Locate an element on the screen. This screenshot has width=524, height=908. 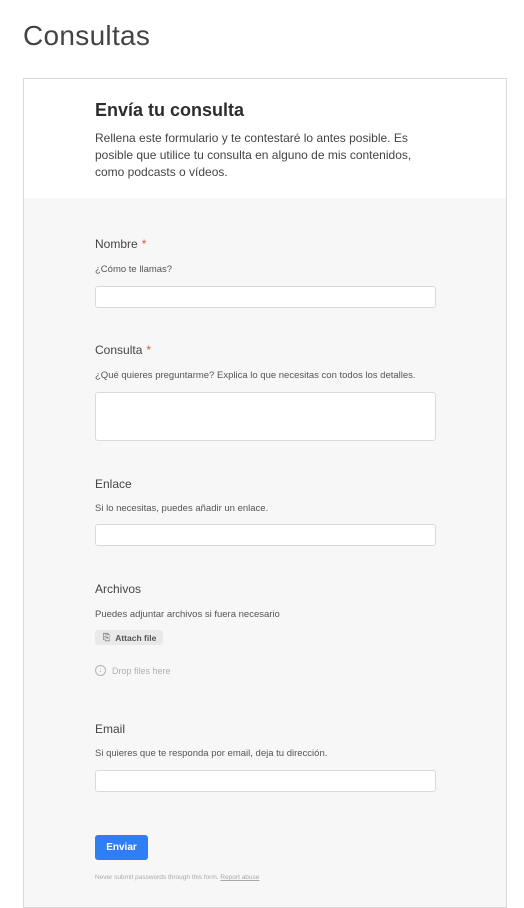
drop-zone: ↓ Drop files here is located at coordinates (133, 670).